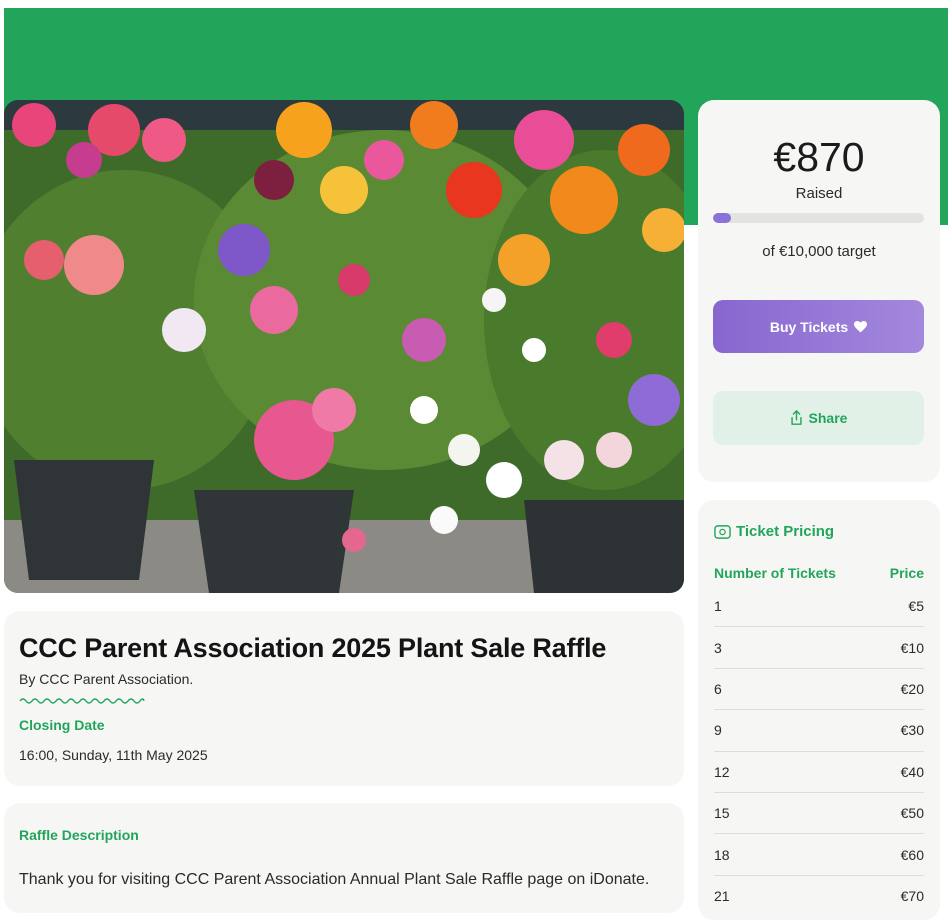  I want to click on squiggle-divider-icon, so click(82, 701).